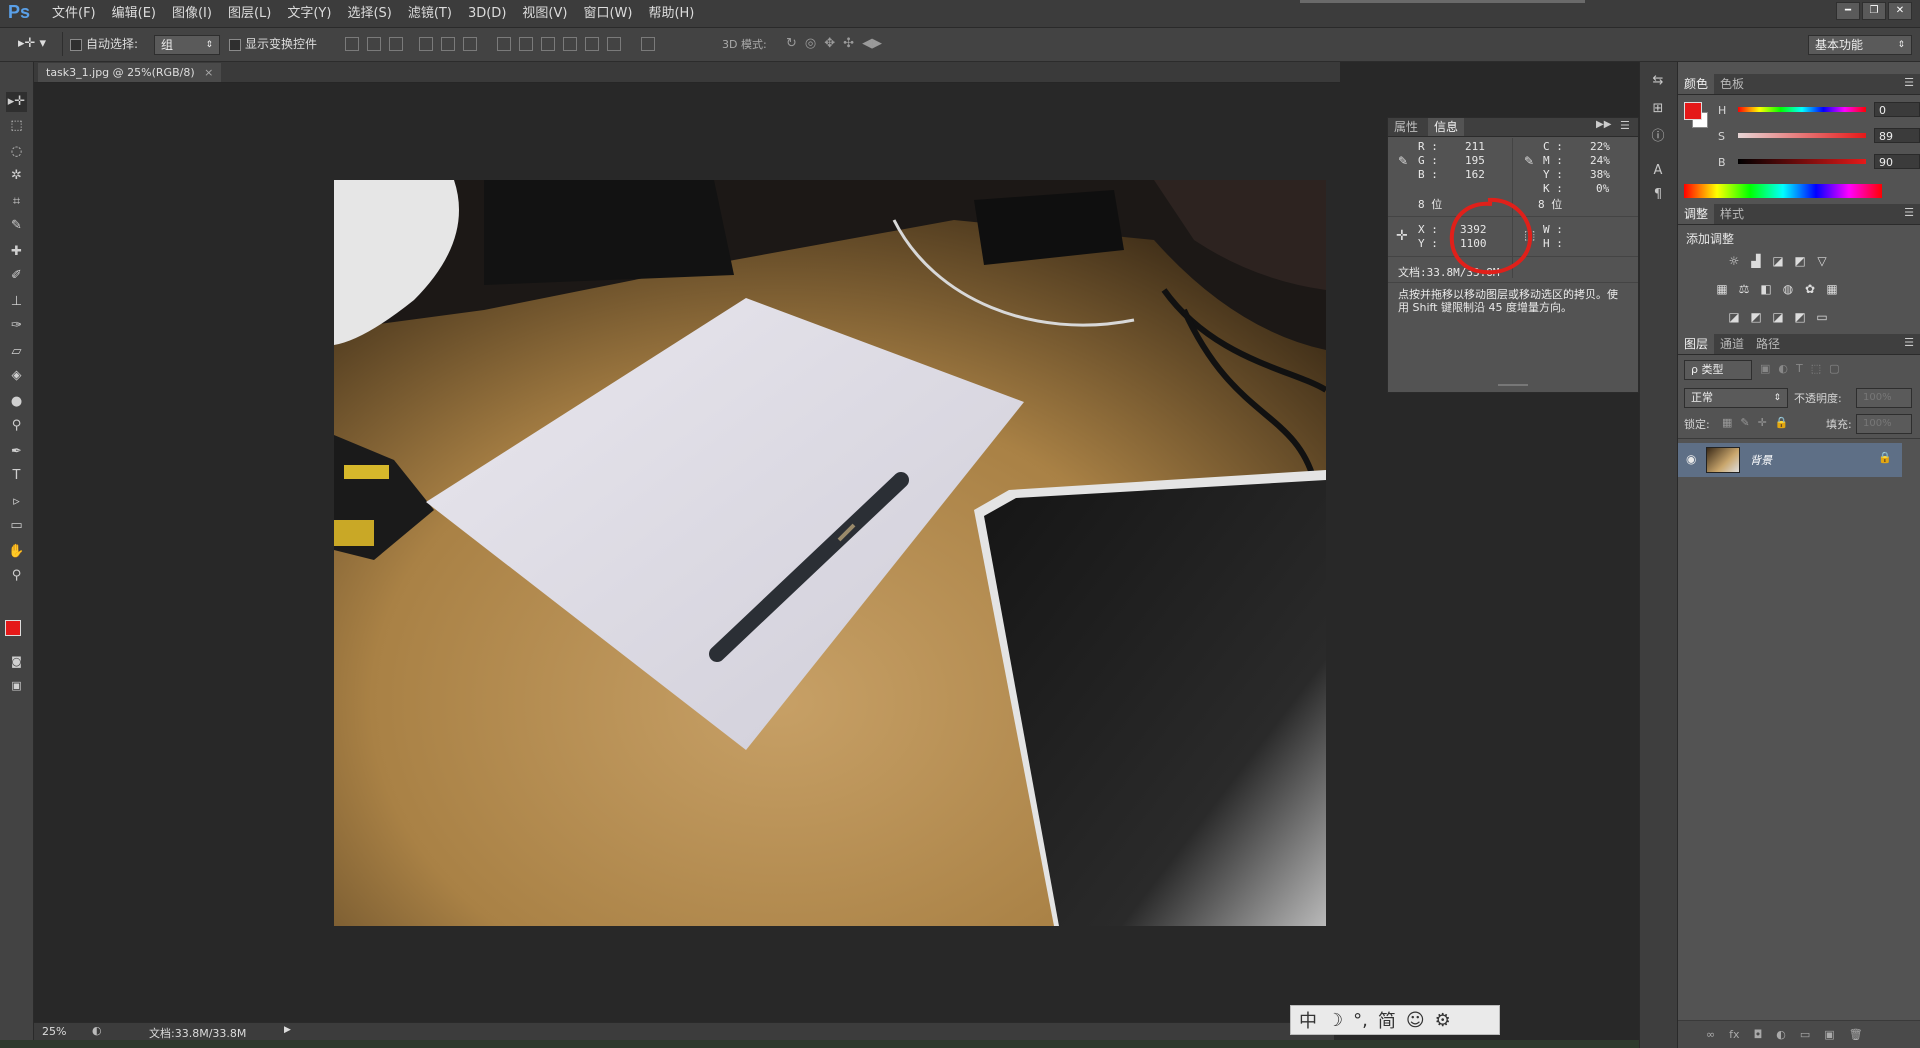  What do you see at coordinates (32, 43) in the screenshot?
I see `move-tool-preset-icon: ▸✛ ▾` at bounding box center [32, 43].